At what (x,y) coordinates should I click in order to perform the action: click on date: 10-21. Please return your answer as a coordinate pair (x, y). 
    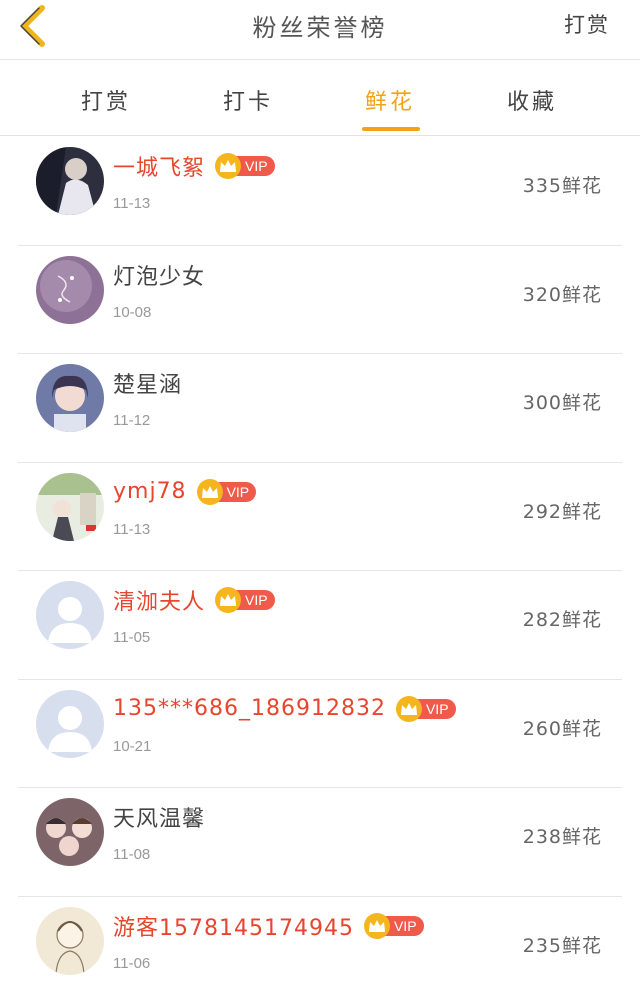
    Looking at the image, I should click on (132, 746).